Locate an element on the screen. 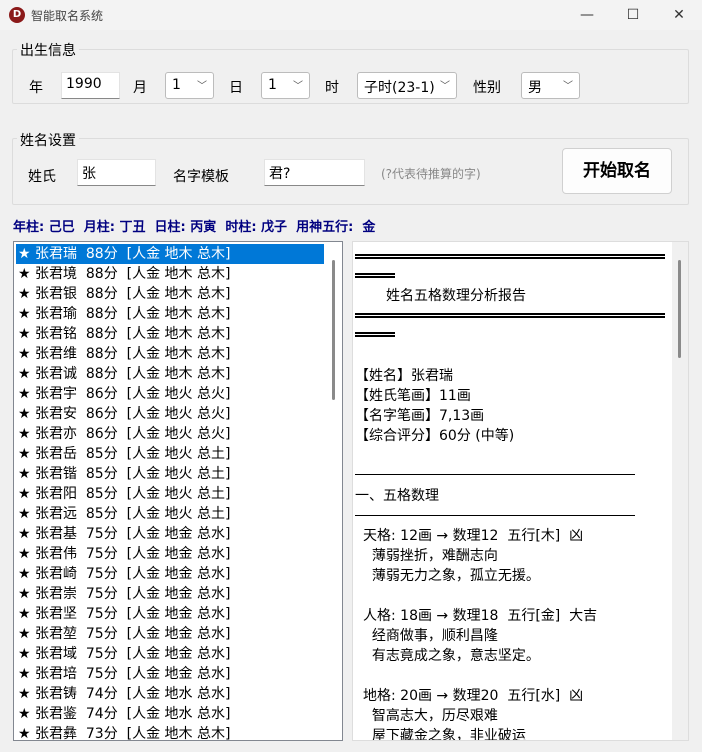  list-item: ★ 张君亦 86分 [人金 地火 总火] is located at coordinates (170, 434).